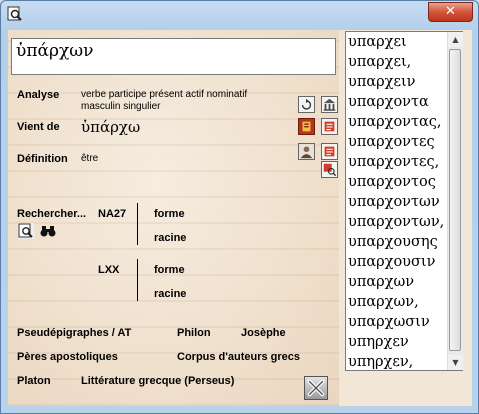 The width and height of the screenshot is (479, 414). Describe the element at coordinates (14, 13) in the screenshot. I see `magnifier-app-icon` at that location.